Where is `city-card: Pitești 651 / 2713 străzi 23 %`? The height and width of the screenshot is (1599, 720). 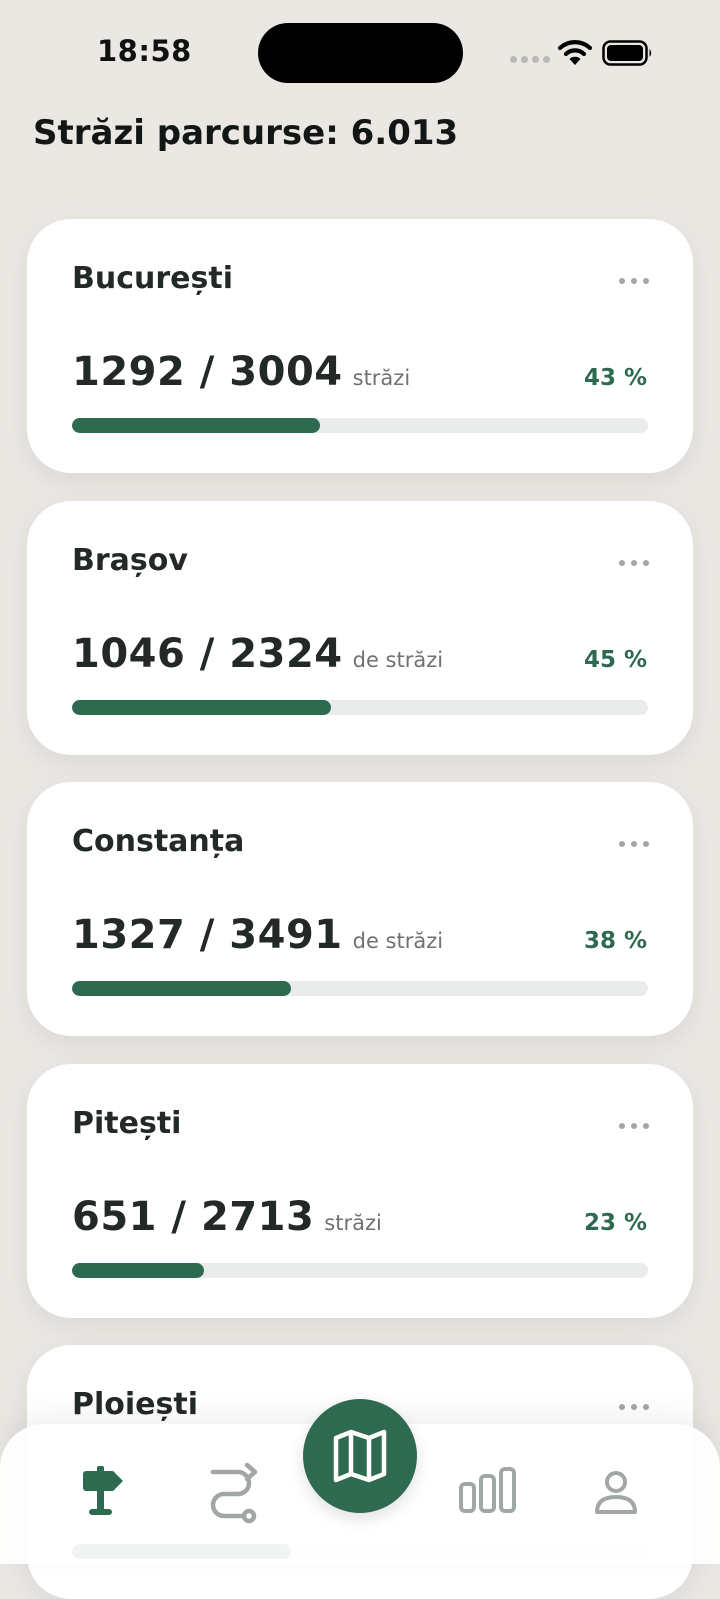
city-card: Pitești 651 / 2713 străzi 23 % is located at coordinates (360, 1191).